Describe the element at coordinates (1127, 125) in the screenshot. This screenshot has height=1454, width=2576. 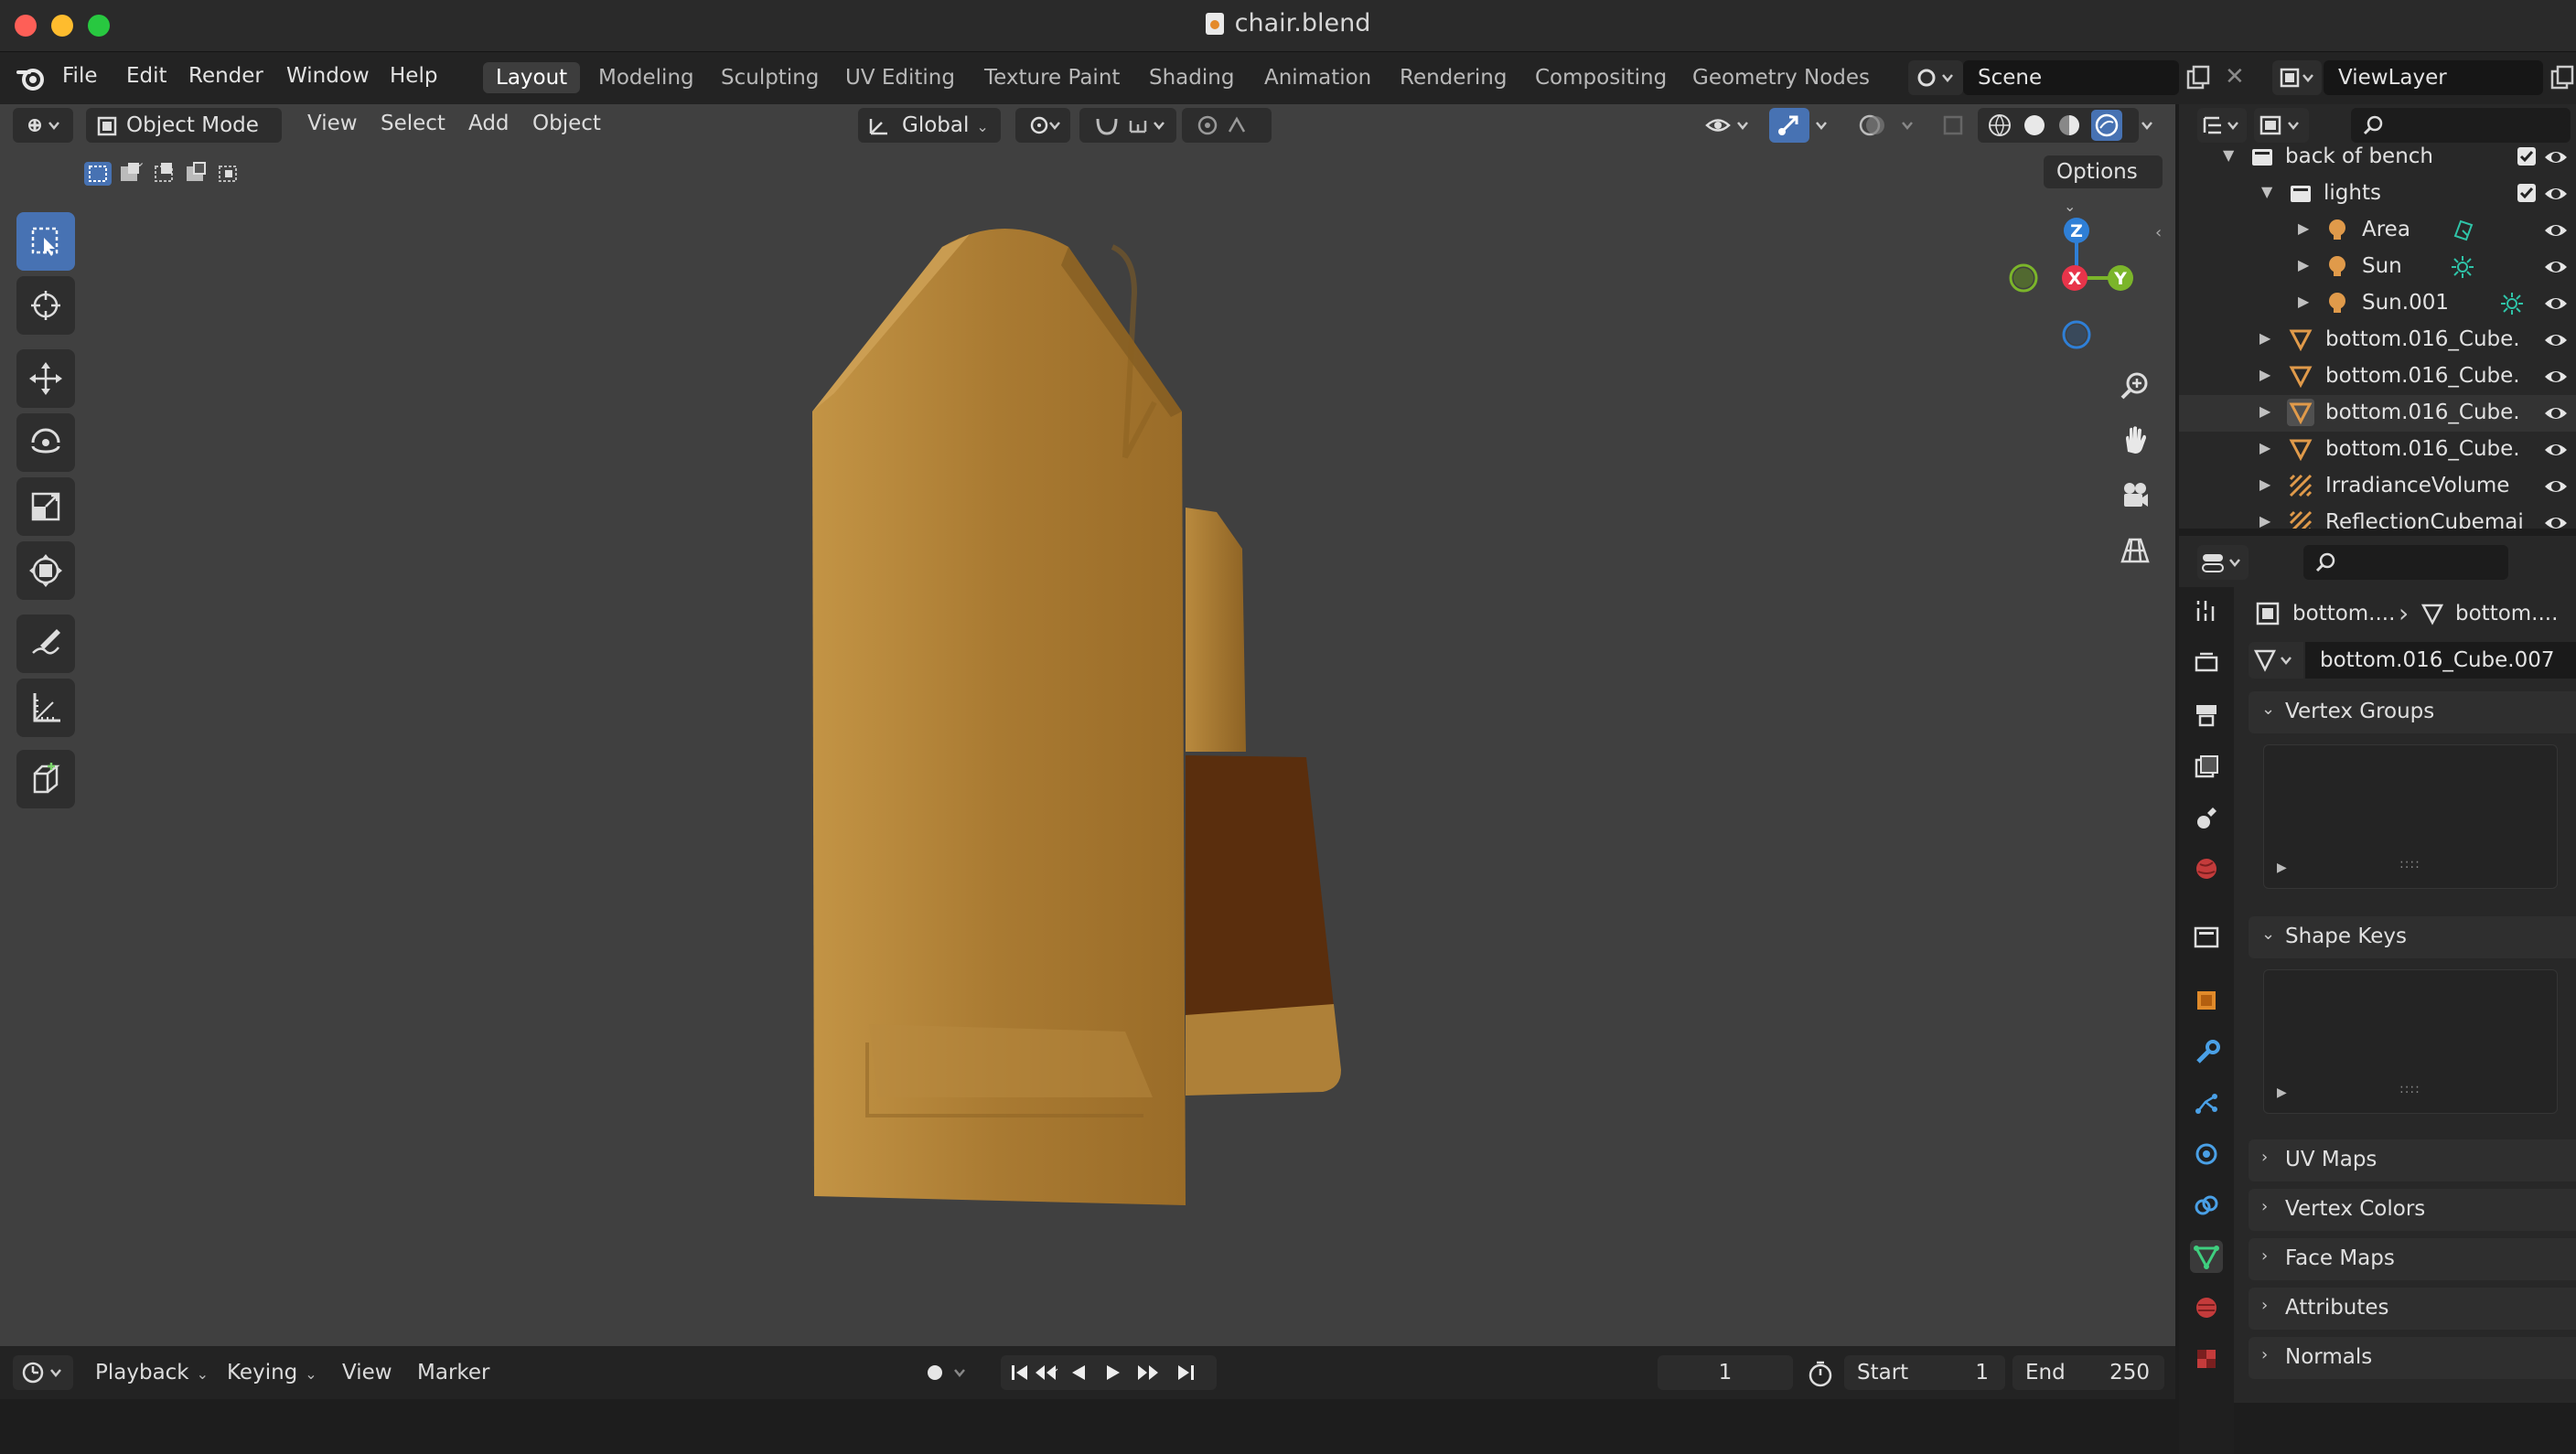
I see `snap-toggle` at that location.